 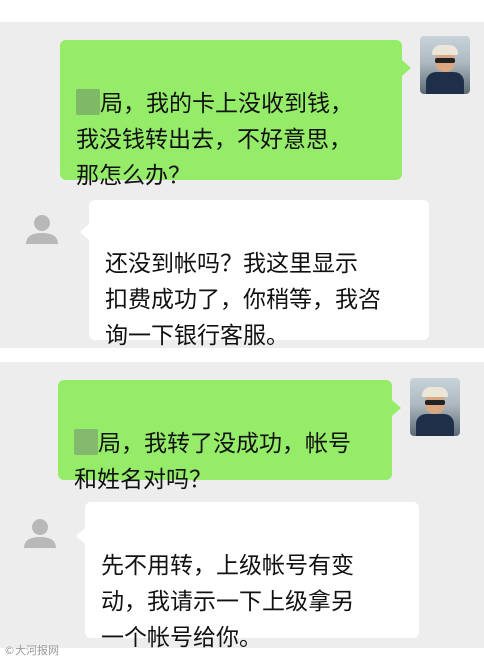 What do you see at coordinates (31, 650) in the screenshot?
I see `source-watermark: ©大河报网` at bounding box center [31, 650].